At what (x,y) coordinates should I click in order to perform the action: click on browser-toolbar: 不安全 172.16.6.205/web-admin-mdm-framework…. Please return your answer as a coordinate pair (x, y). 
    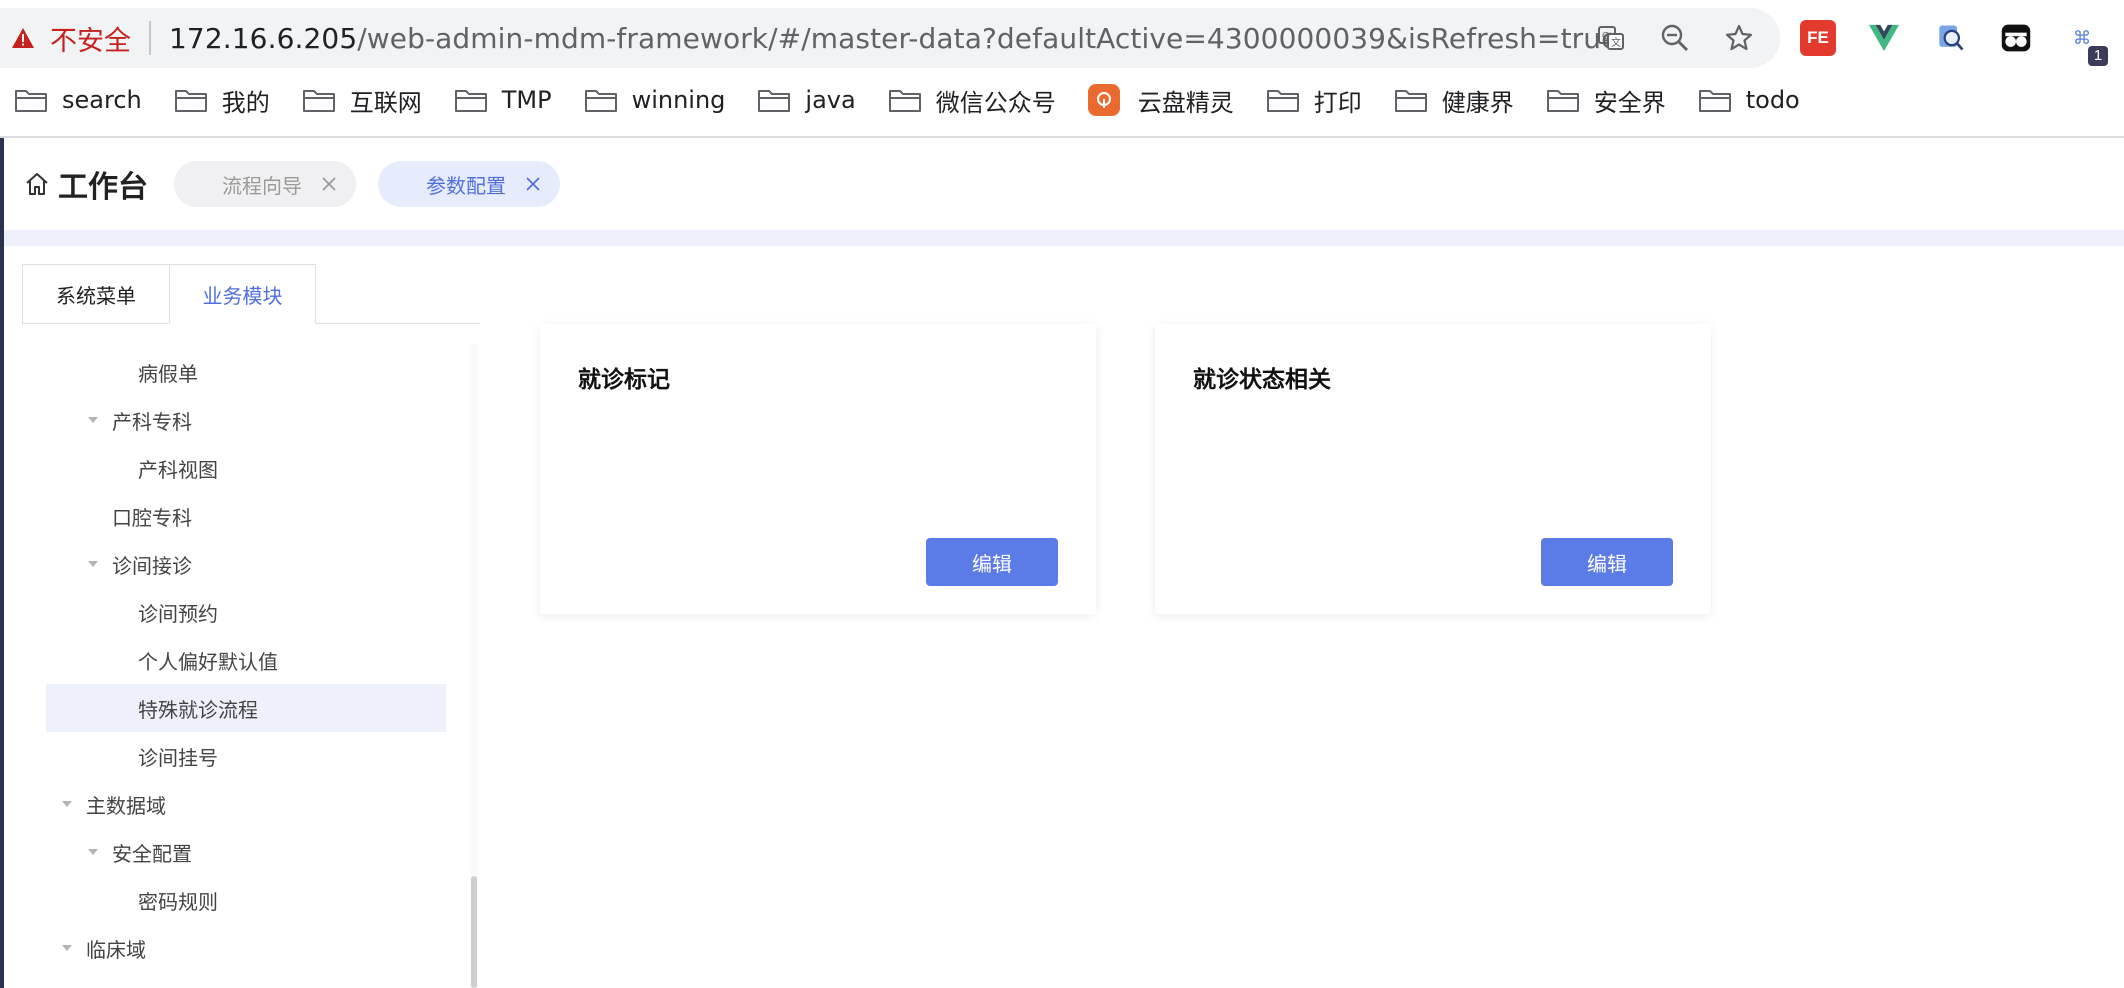
    Looking at the image, I should click on (1062, 38).